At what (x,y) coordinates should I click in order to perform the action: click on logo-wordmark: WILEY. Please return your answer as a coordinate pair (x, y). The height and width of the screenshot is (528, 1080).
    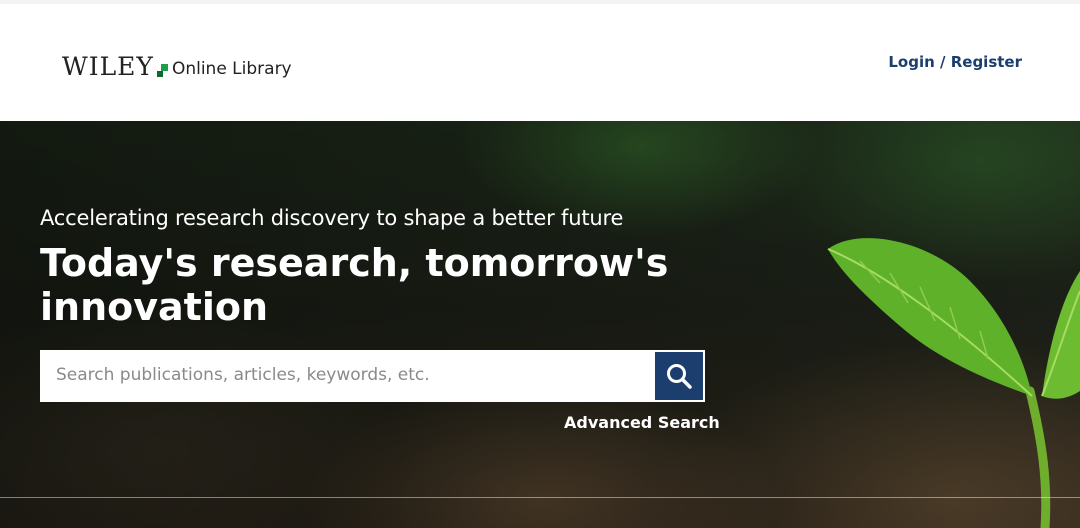
    Looking at the image, I should click on (108, 66).